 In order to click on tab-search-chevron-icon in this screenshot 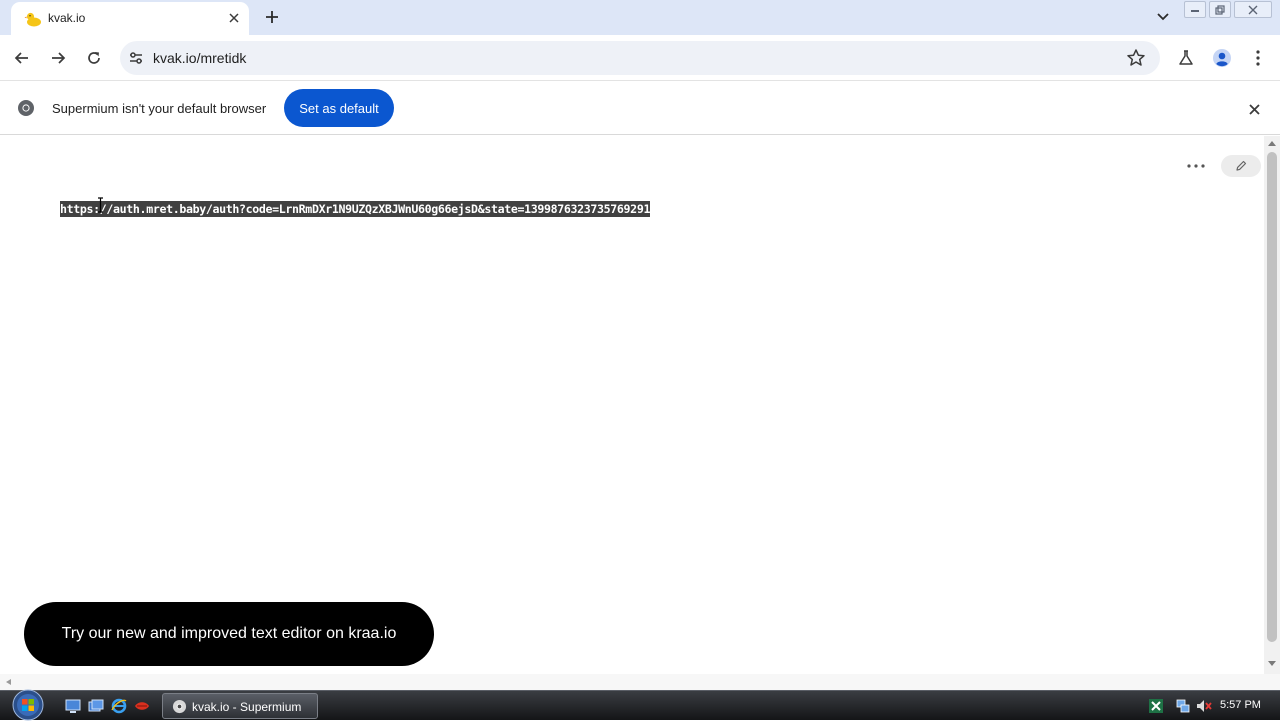, I will do `click(1163, 17)`.